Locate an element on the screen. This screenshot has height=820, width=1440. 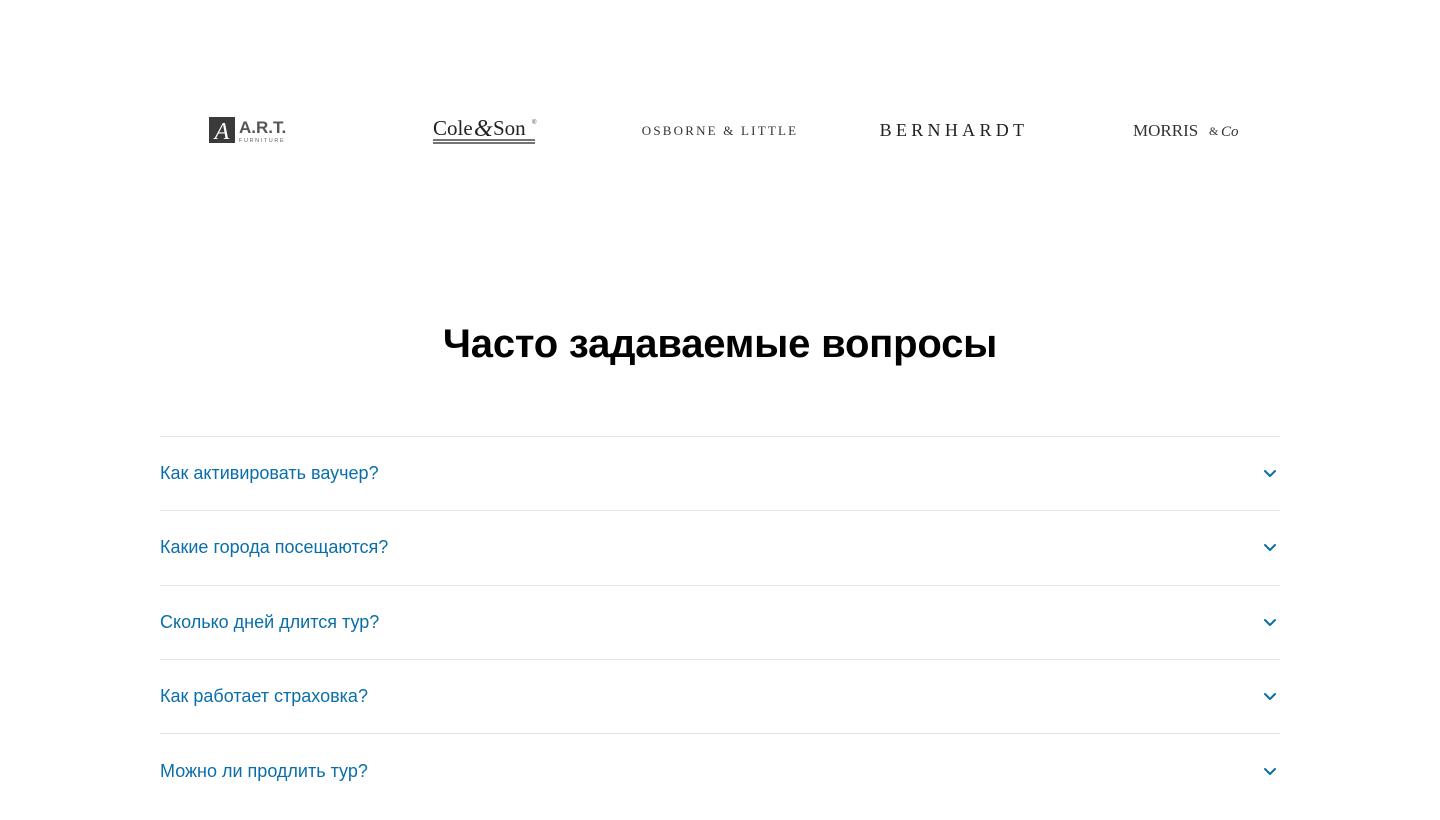
faq-item: Как активировать ваучер? is located at coordinates (720, 474).